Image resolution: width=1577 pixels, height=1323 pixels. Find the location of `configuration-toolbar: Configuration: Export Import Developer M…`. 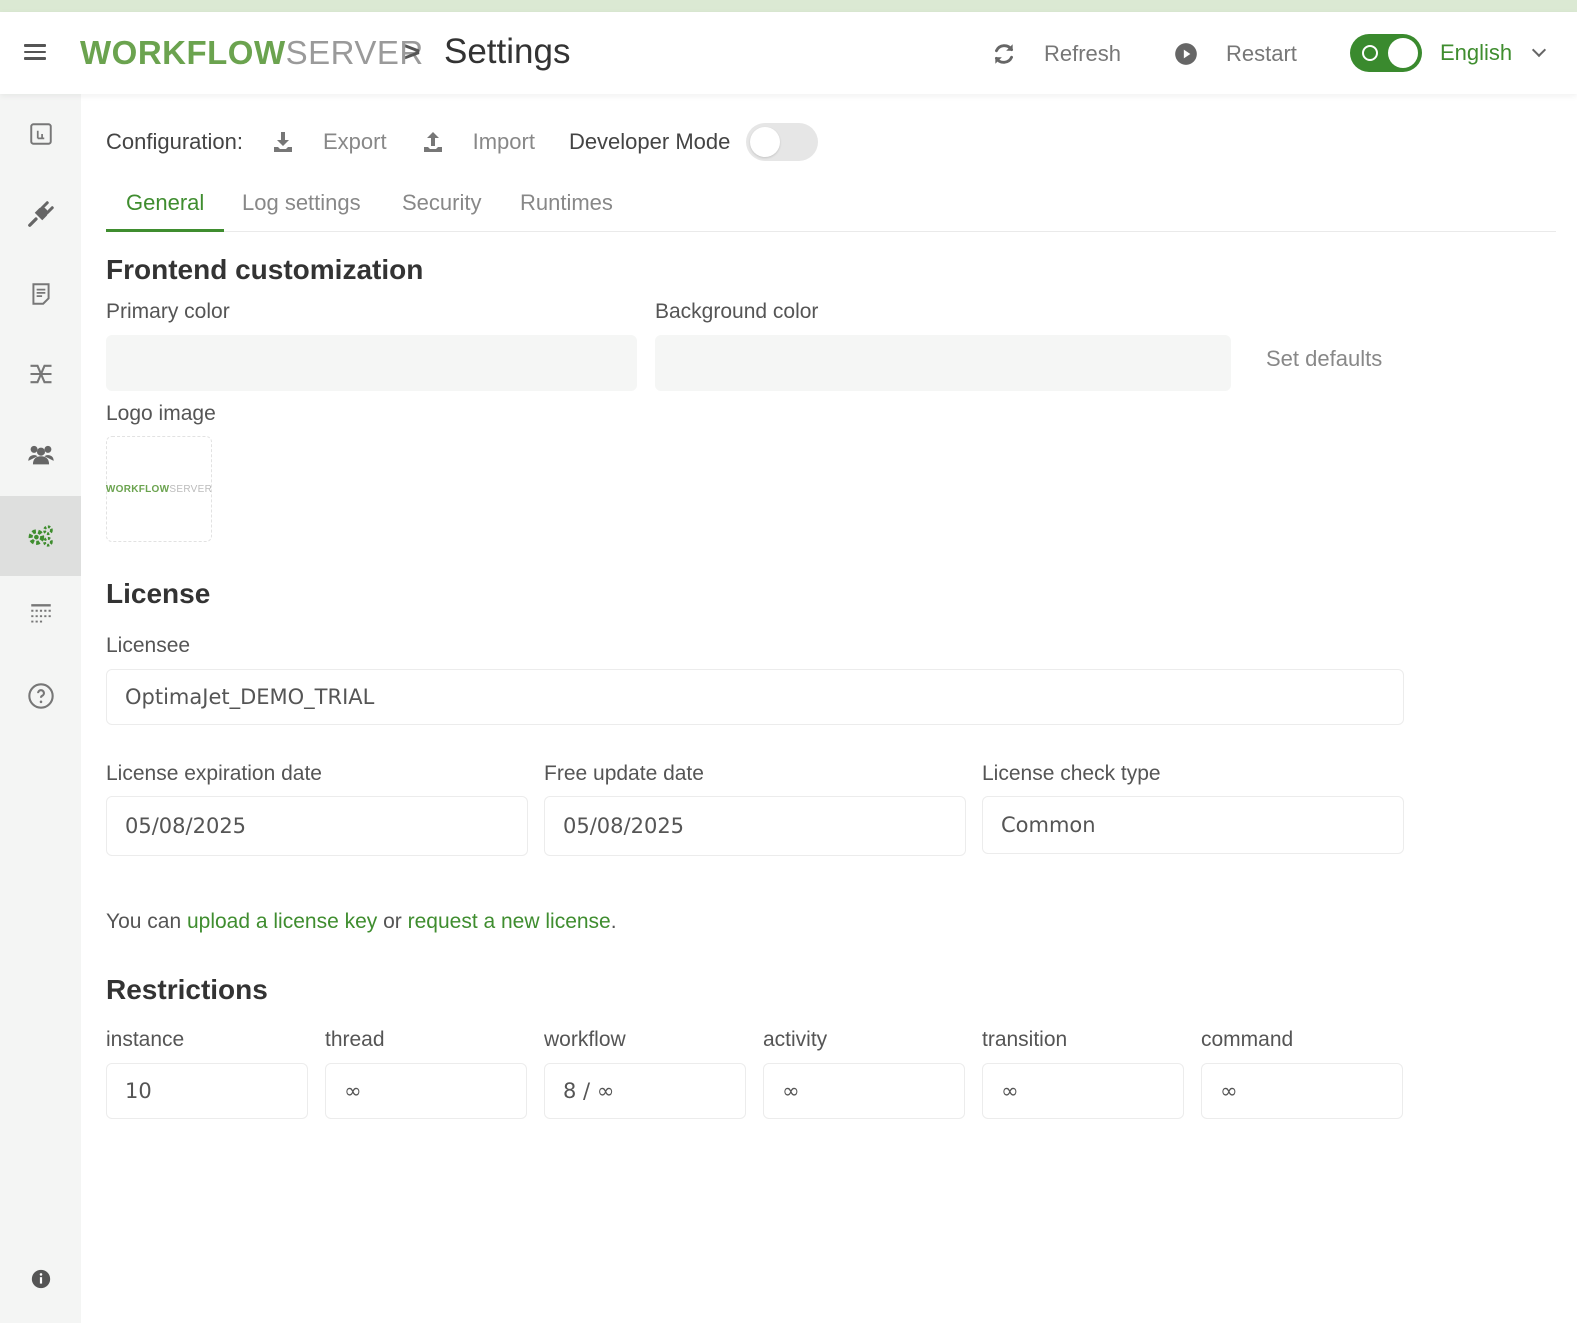

configuration-toolbar: Configuration: Export Import Developer M… is located at coordinates (462, 142).